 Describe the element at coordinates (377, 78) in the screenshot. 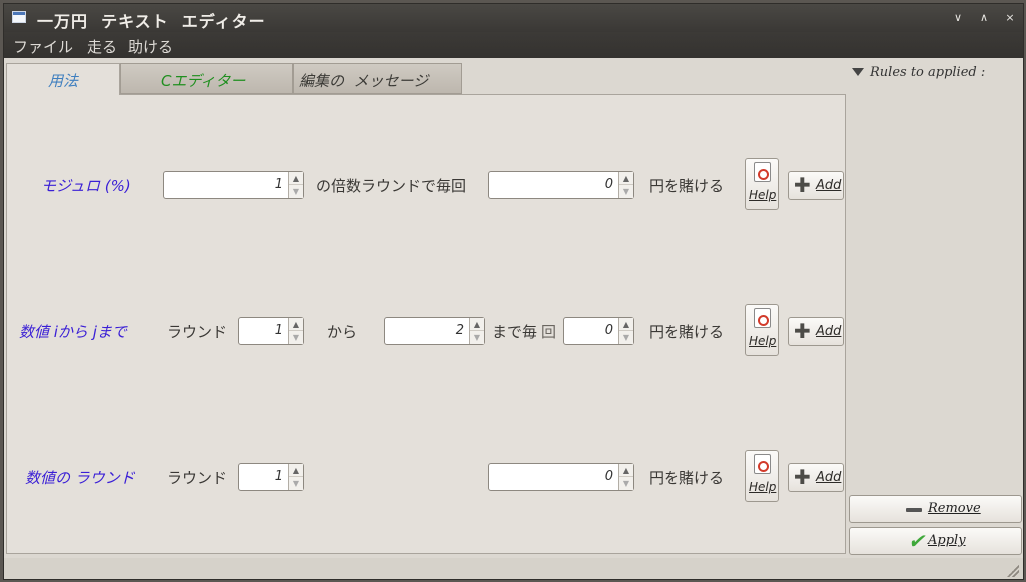

I see `tab-edit-messages: 編集の メッセージ` at that location.